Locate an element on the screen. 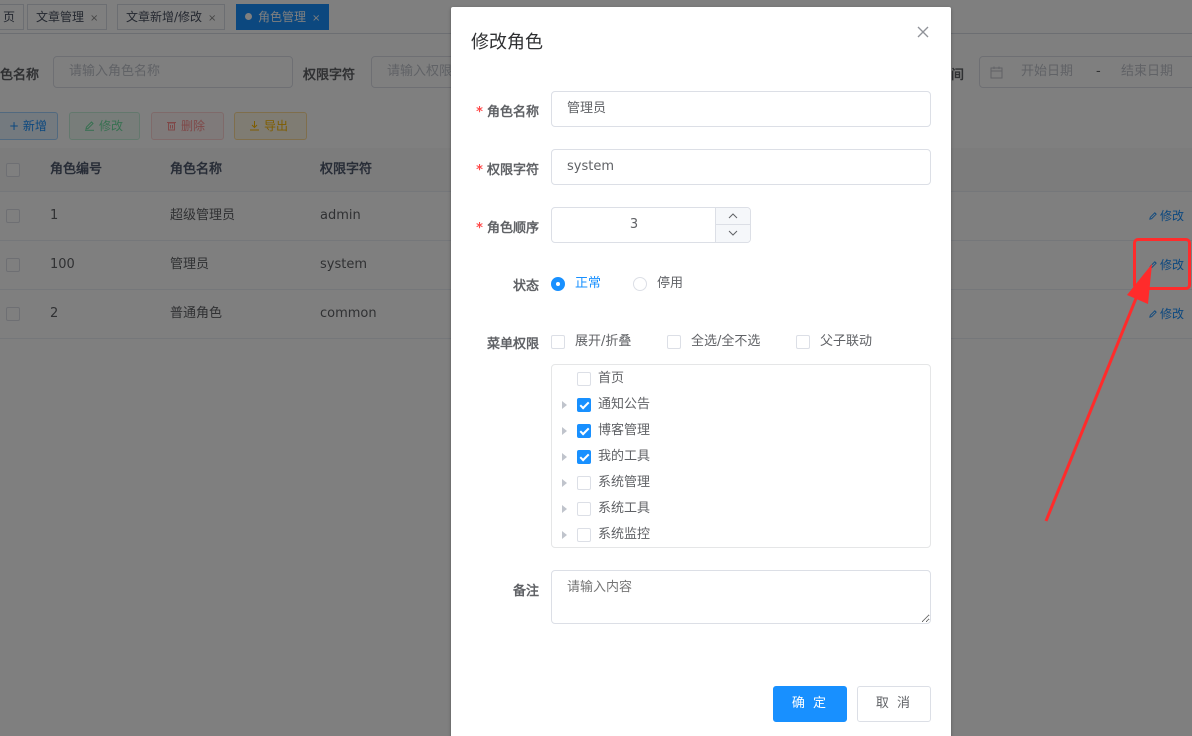  chevron-down-icon is located at coordinates (733, 233).